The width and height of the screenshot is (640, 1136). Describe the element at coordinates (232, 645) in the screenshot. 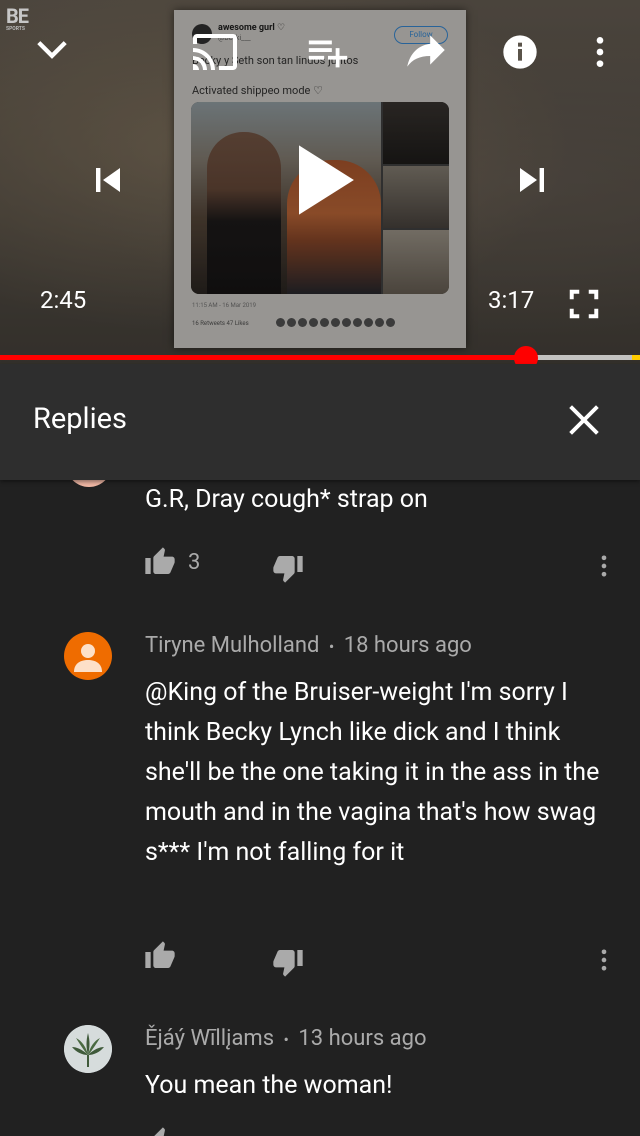

I see `reply-author: Tiryne Mulholland` at that location.